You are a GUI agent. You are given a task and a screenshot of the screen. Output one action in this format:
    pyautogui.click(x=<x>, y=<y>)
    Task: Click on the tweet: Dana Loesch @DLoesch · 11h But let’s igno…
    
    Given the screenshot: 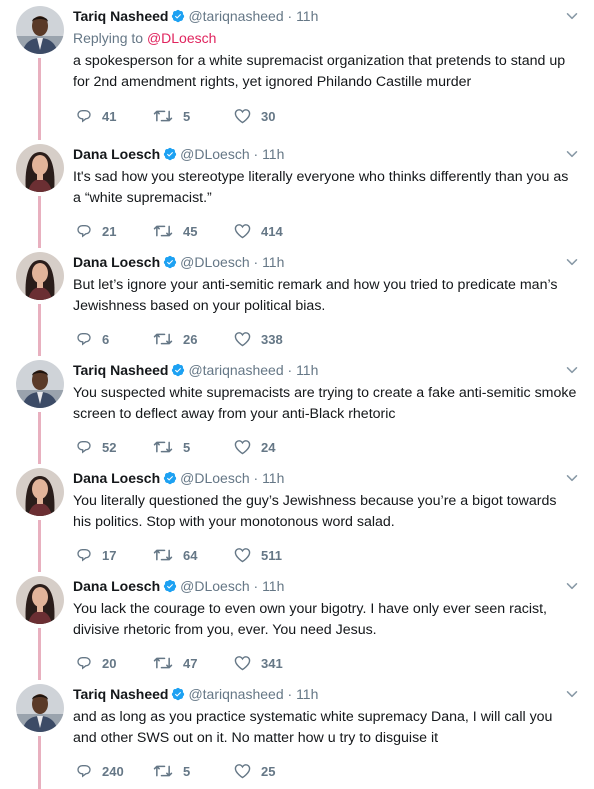 What is the action you would take?
    pyautogui.click(x=297, y=300)
    